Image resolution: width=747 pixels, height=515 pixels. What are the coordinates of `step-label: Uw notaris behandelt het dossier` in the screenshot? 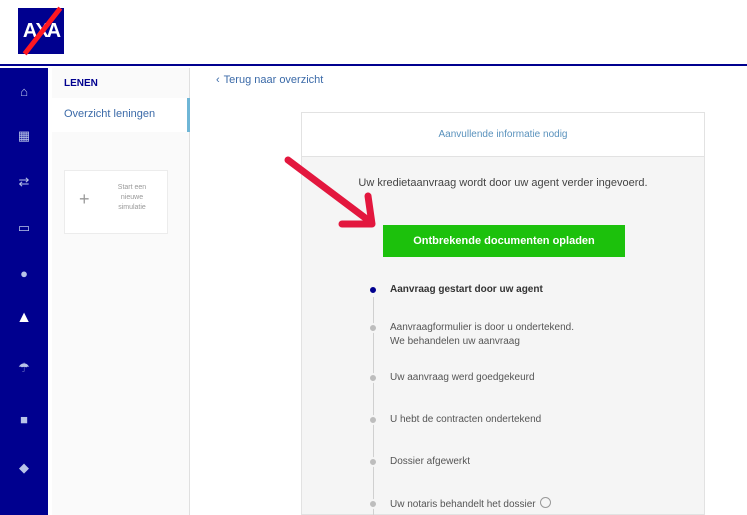 It's located at (535, 504).